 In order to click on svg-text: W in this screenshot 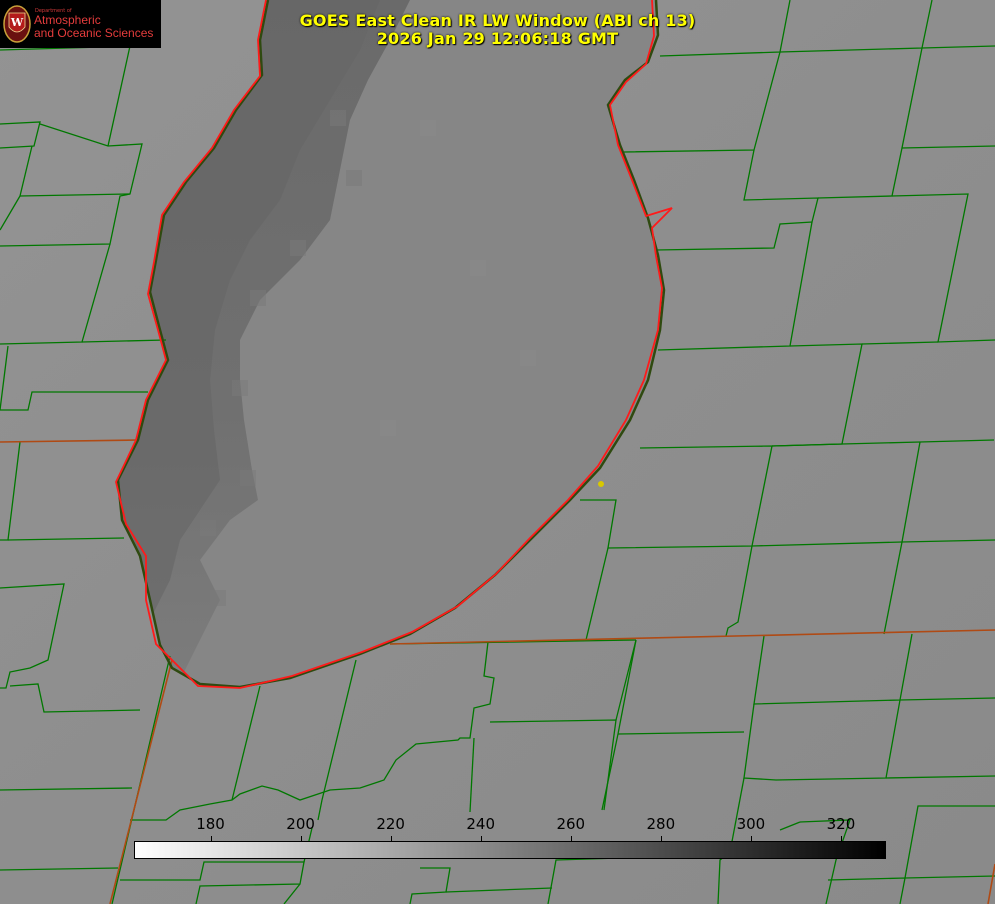, I will do `click(17, 22)`.